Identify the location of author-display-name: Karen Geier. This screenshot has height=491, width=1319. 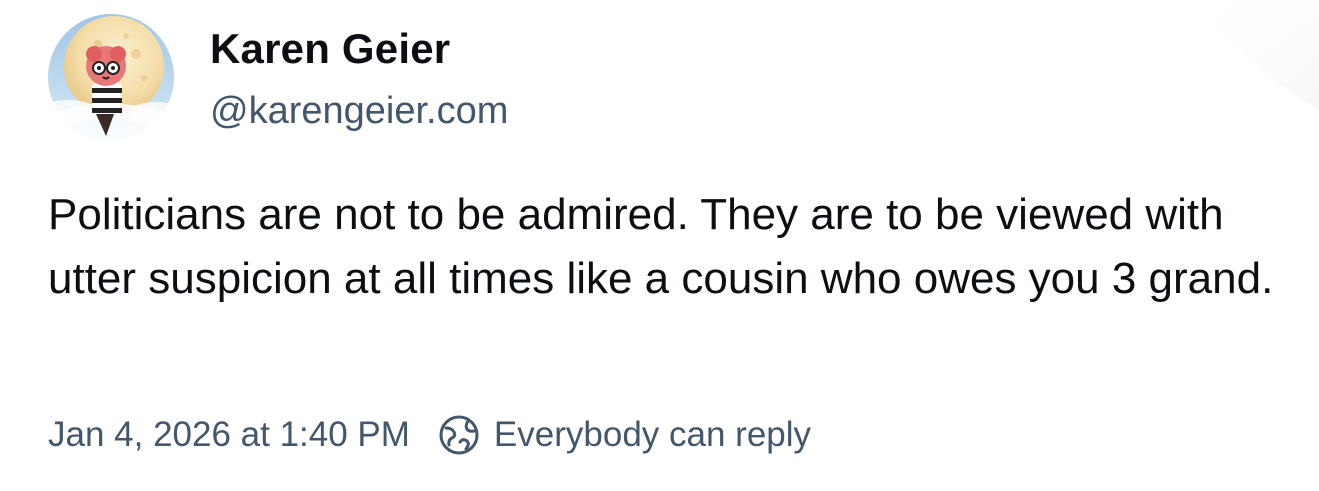
(359, 49).